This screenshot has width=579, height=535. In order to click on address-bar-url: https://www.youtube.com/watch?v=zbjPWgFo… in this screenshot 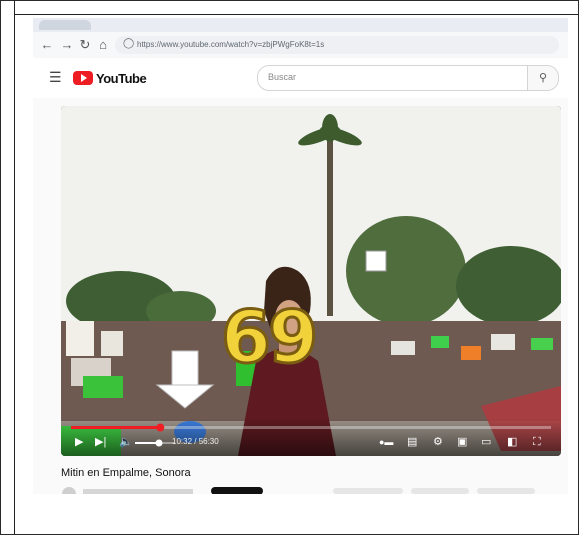, I will do `click(231, 44)`.